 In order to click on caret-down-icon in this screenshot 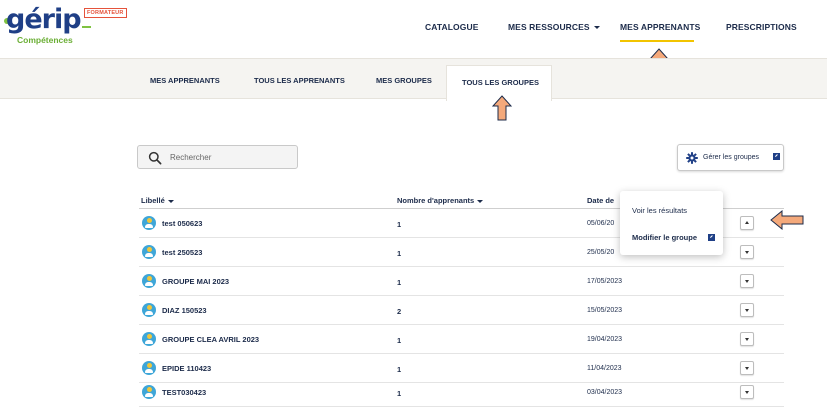, I will do `click(596, 28)`.